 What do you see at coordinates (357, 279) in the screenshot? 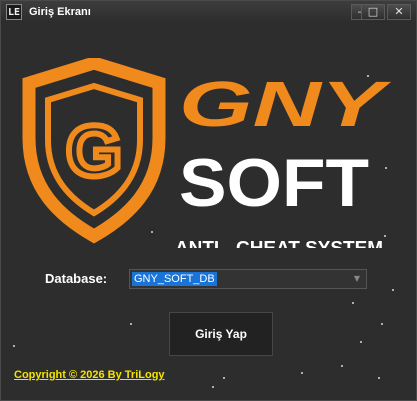
I see `chevron-down-icon: ▼` at bounding box center [357, 279].